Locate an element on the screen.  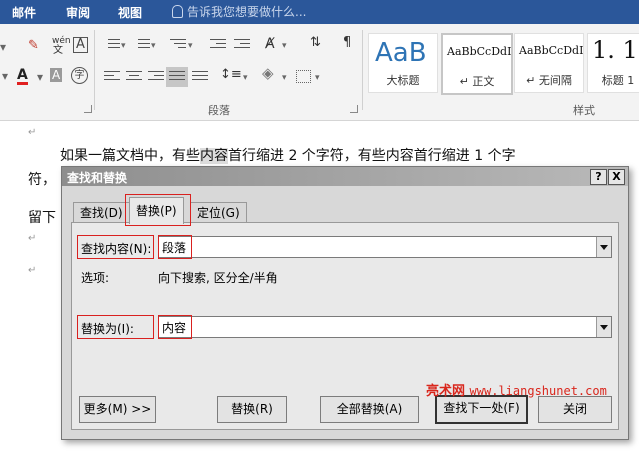
font-color-arrow-icon: ▾ is located at coordinates (40, 77).